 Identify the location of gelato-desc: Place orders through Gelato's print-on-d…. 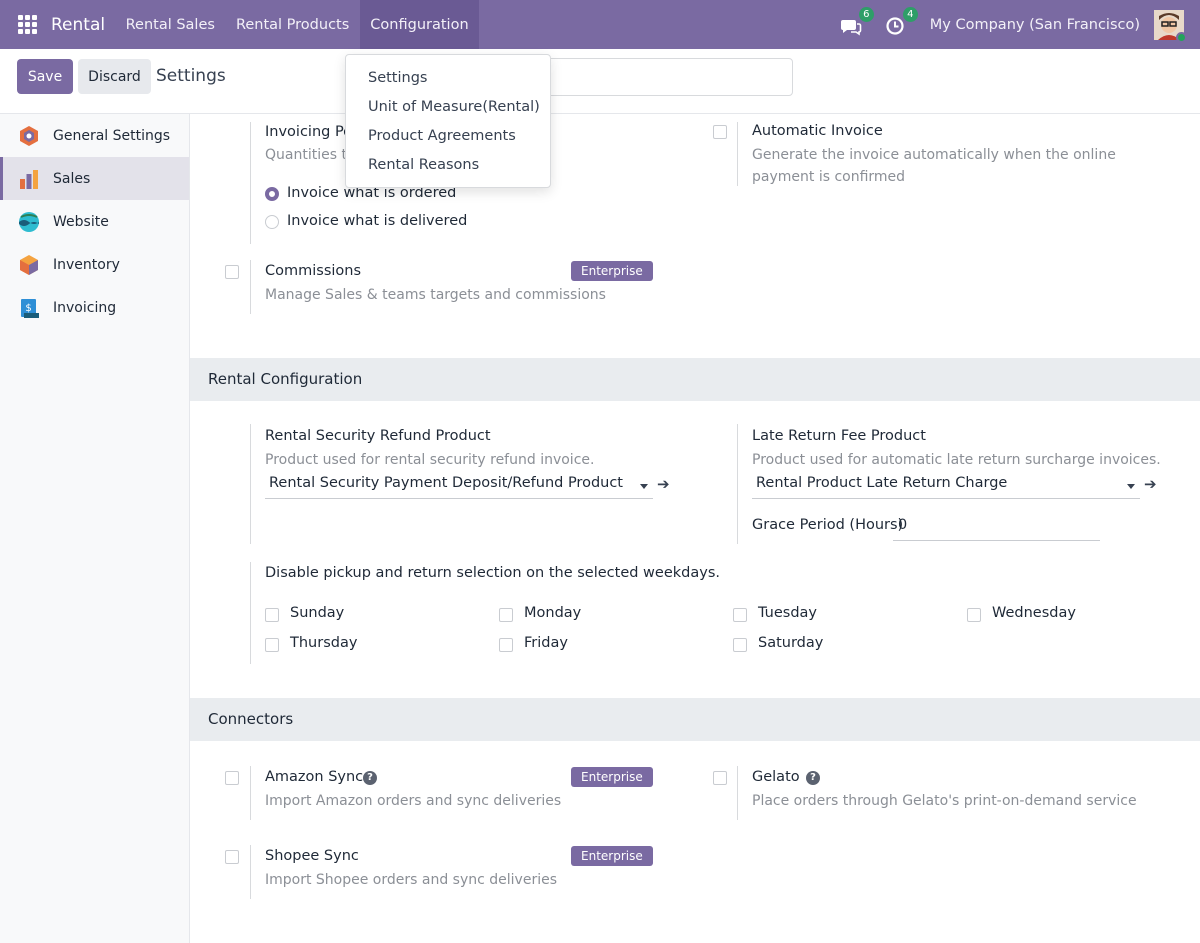
(944, 801).